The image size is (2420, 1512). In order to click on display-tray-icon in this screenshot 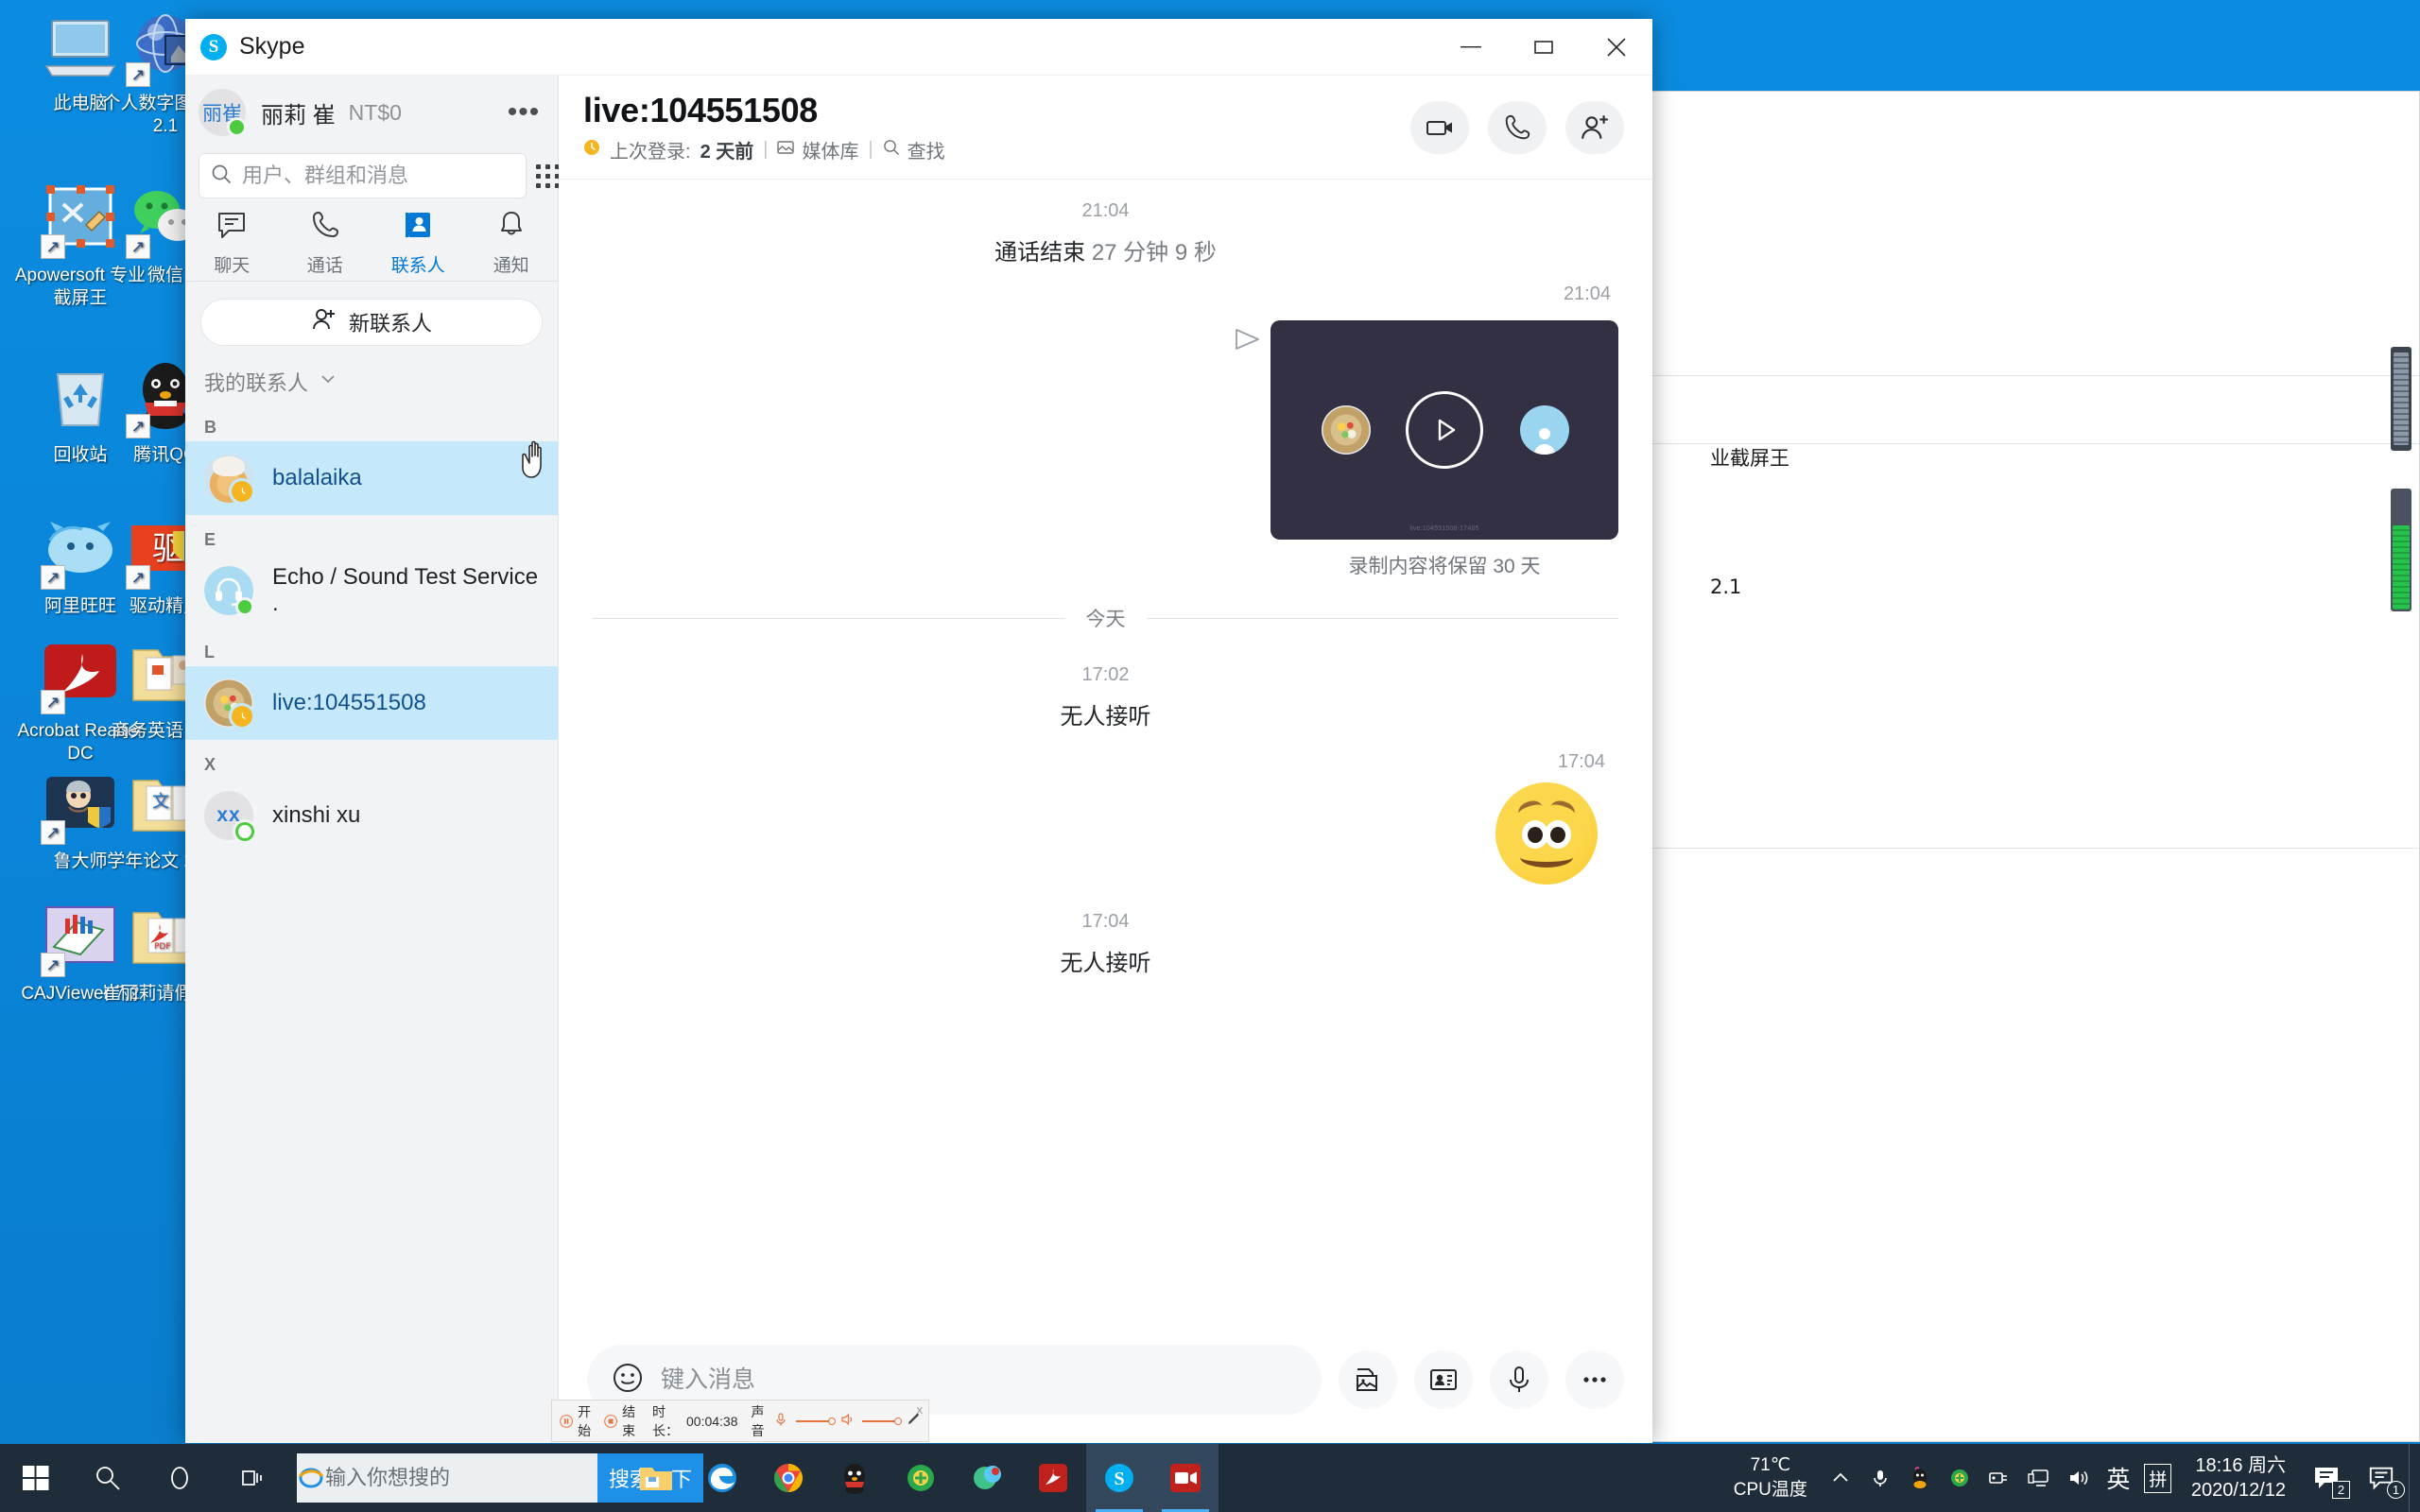, I will do `click(2039, 1478)`.